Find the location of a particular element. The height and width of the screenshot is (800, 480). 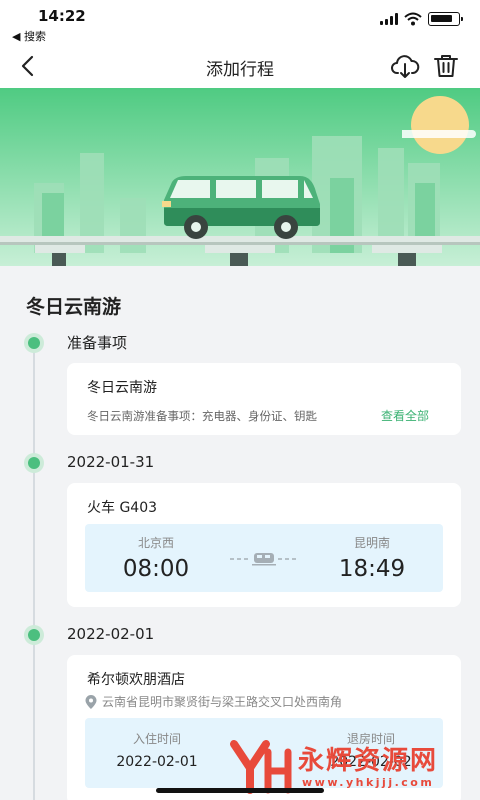

back-to-search-link: ◀ 搜索 is located at coordinates (29, 36).